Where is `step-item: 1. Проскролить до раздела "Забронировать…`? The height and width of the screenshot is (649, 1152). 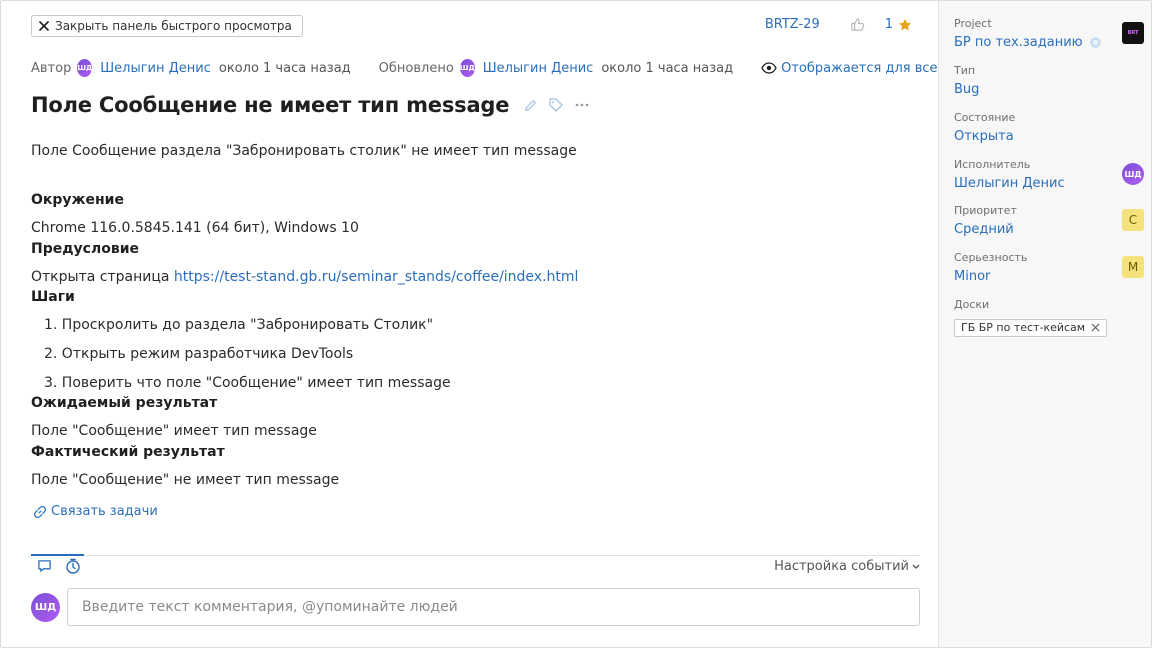 step-item: 1. Проскролить до раздела "Забронировать… is located at coordinates (239, 325).